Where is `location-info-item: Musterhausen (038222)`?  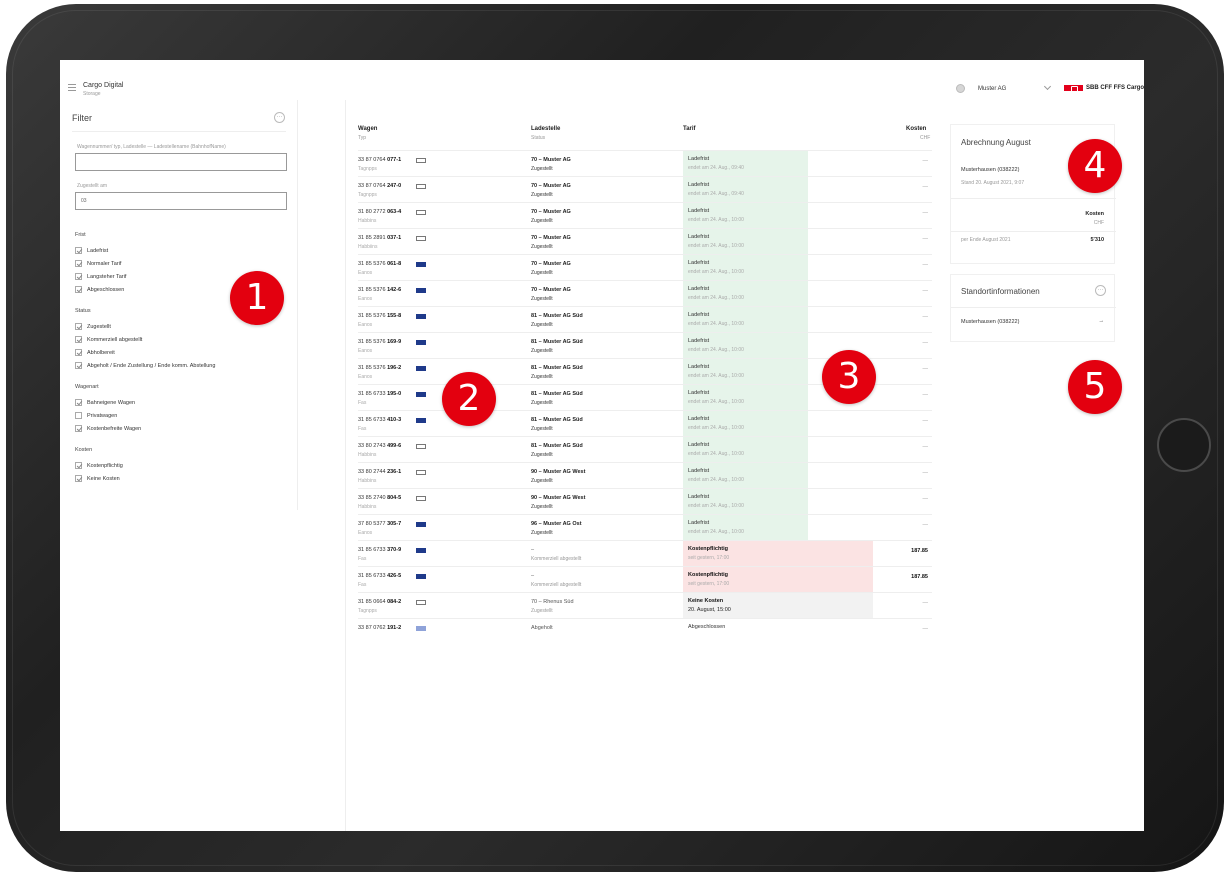
location-info-item: Musterhausen (038222) is located at coordinates (990, 322).